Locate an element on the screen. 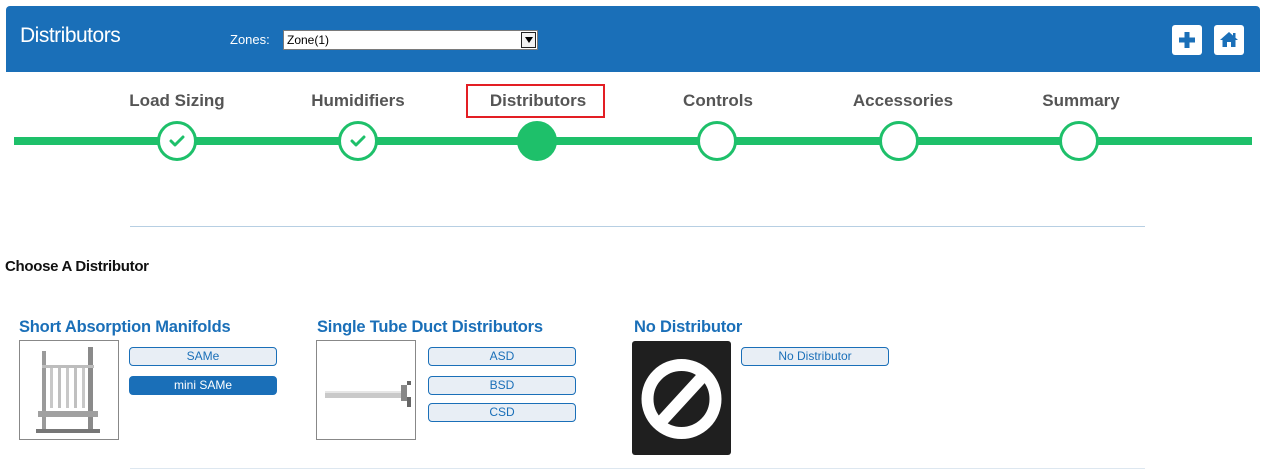  zones-label: Zones: is located at coordinates (250, 39).